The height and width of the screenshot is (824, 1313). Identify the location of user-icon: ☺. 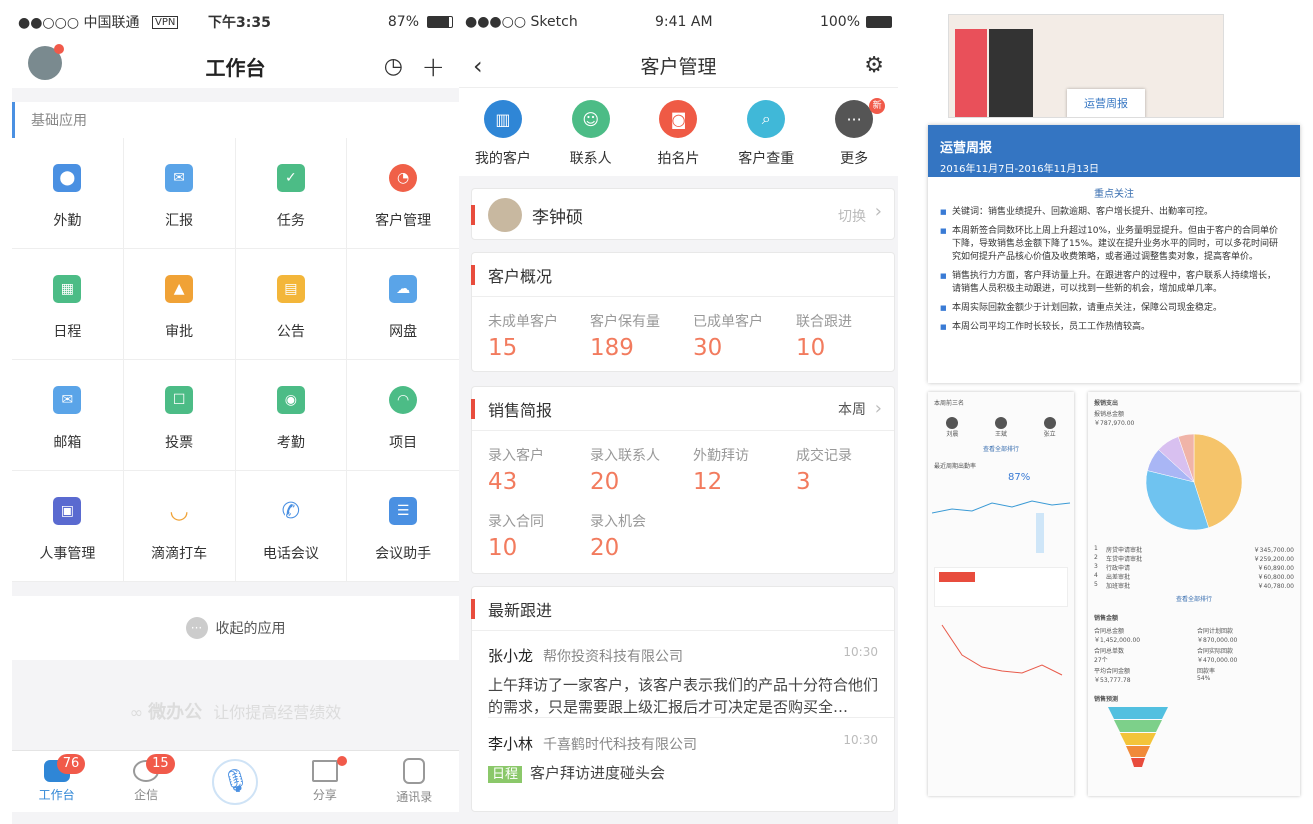
(590, 119).